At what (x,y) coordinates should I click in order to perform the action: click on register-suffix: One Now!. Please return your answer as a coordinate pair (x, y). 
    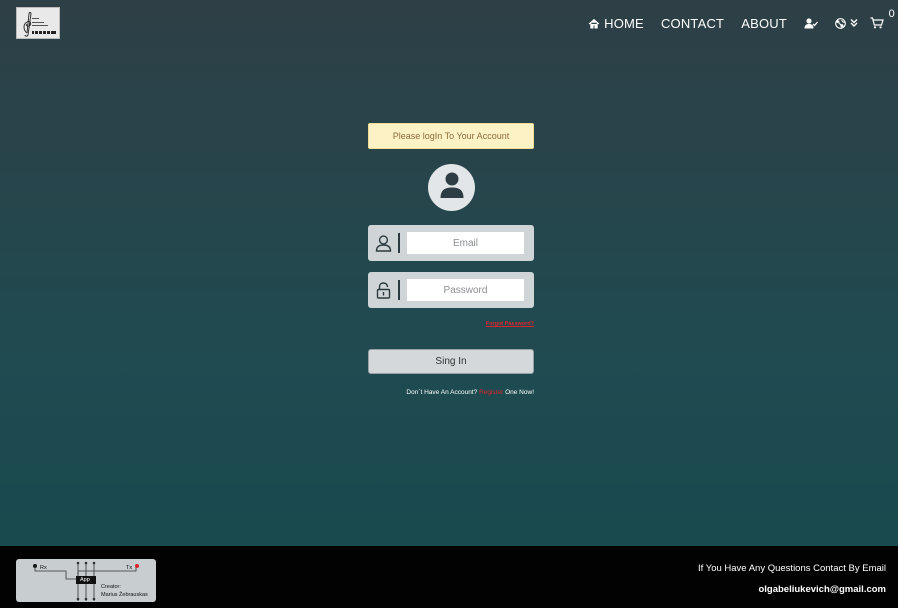
    Looking at the image, I should click on (519, 392).